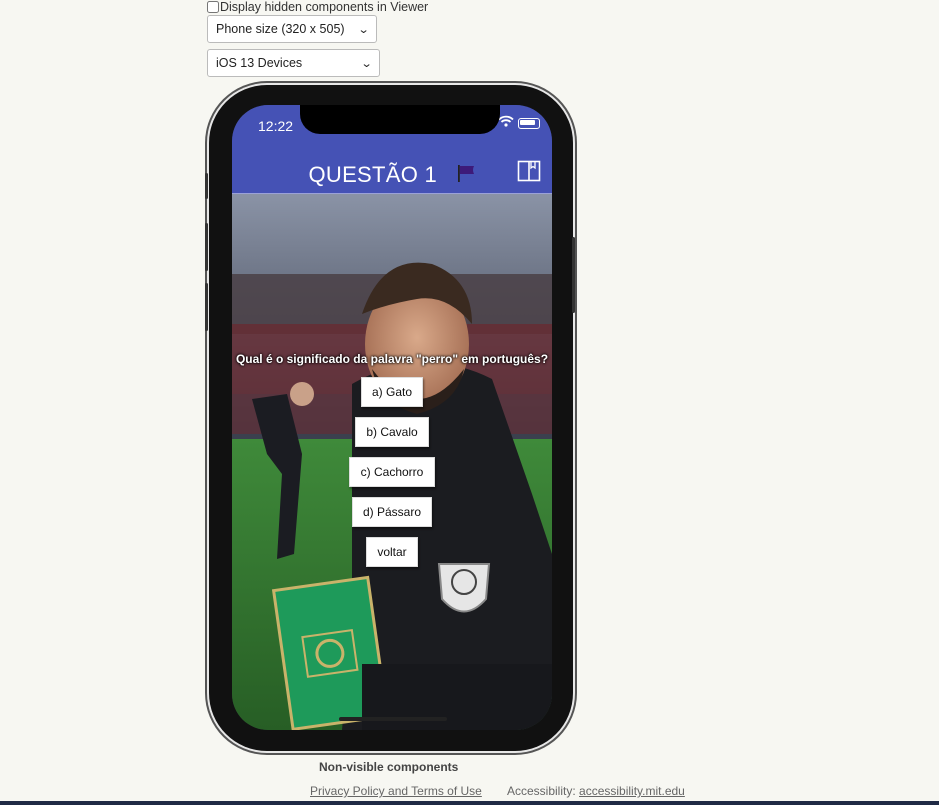  Describe the element at coordinates (392, 472) in the screenshot. I see `answer-button-c: c) Cachorro` at that location.